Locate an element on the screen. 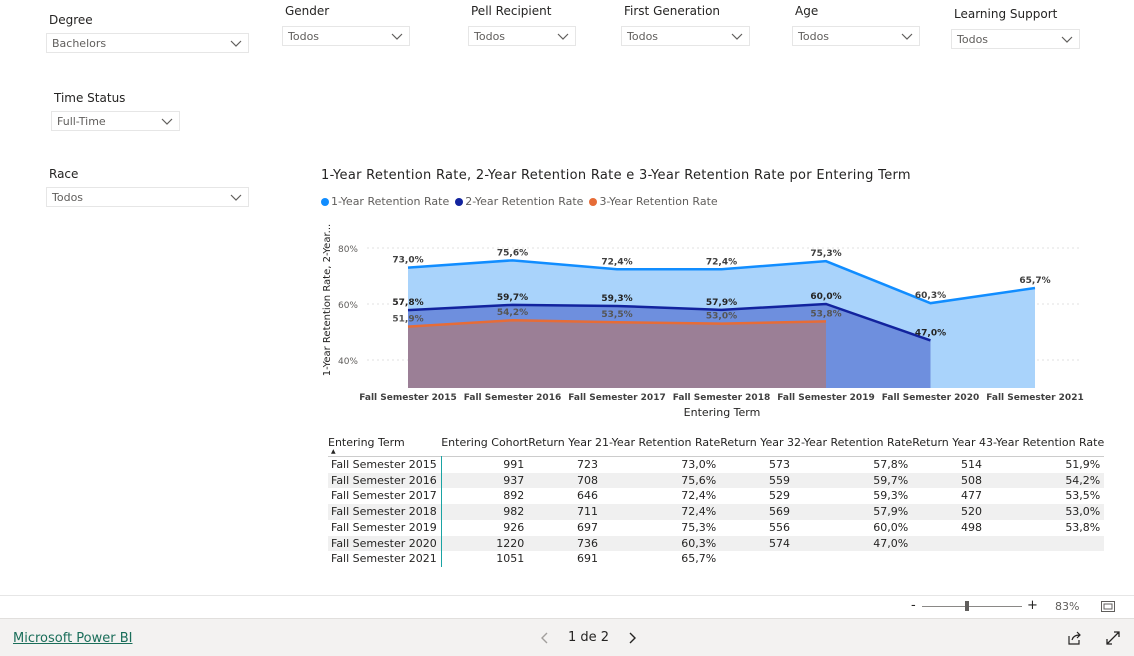  fit-to-page-icon is located at coordinates (1108, 606).